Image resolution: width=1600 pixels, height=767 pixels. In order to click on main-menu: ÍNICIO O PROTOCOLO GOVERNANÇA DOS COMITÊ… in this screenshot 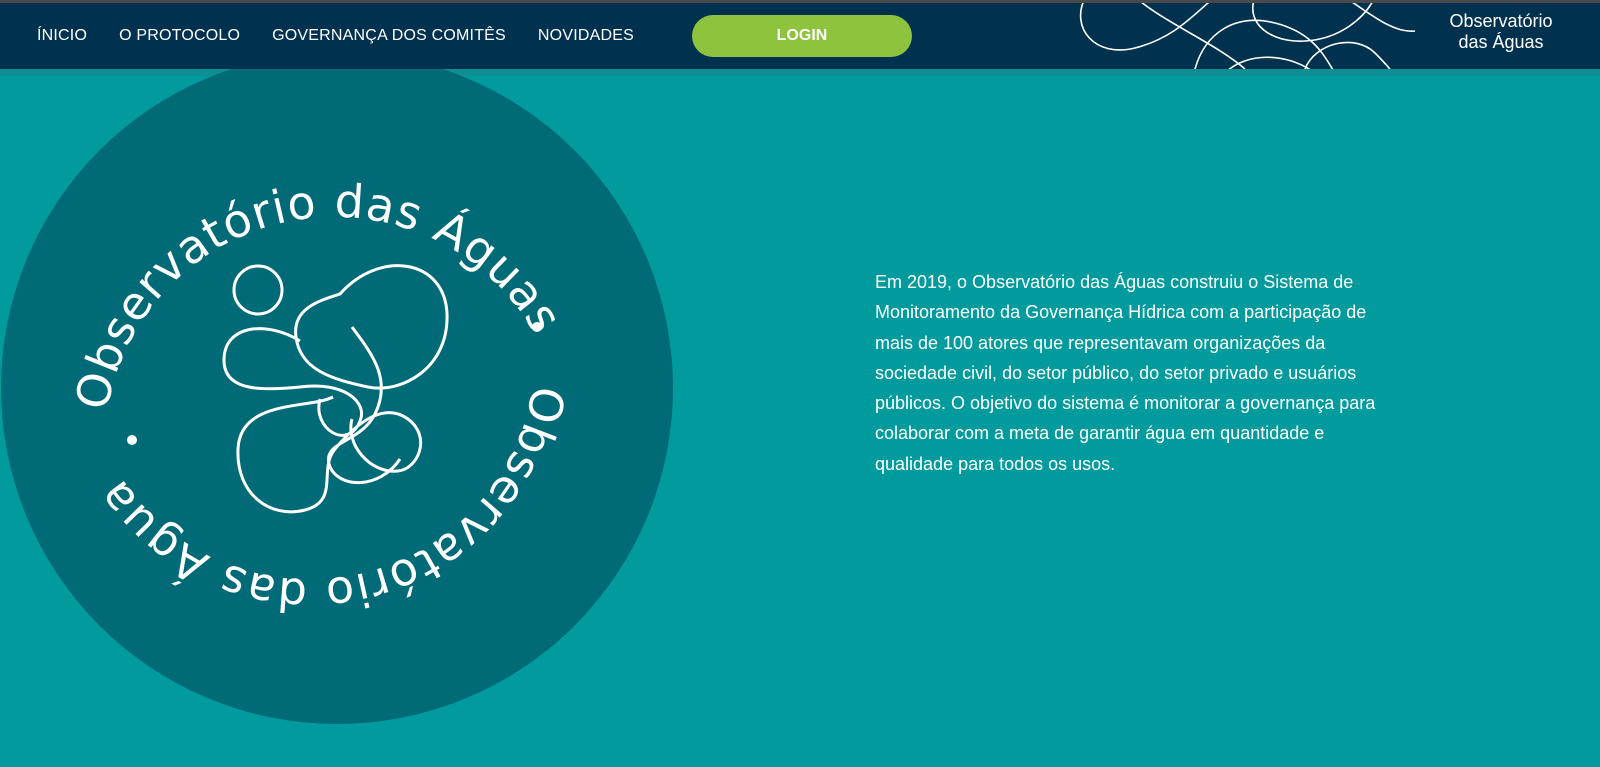, I will do `click(351, 36)`.